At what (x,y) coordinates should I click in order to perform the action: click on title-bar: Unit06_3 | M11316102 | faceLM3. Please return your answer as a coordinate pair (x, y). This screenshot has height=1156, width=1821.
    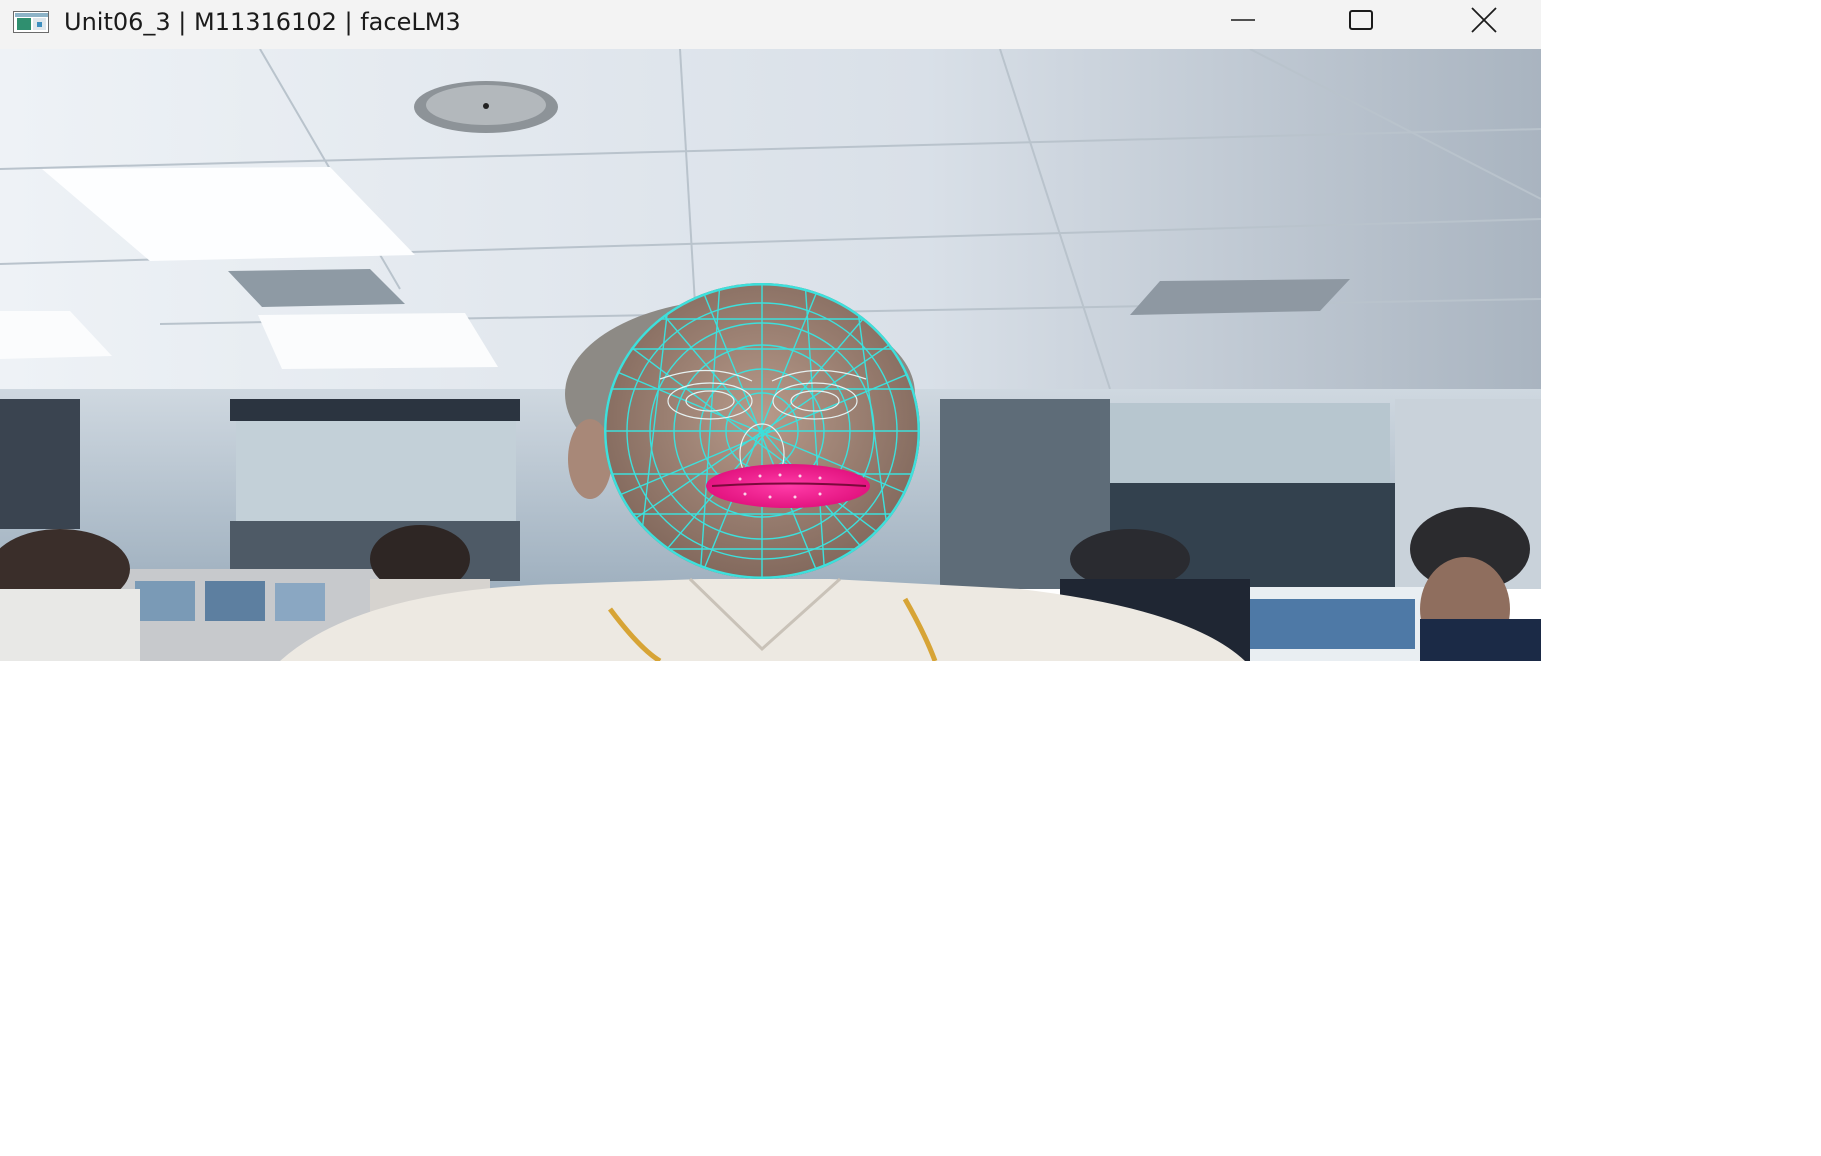
    Looking at the image, I should click on (770, 24).